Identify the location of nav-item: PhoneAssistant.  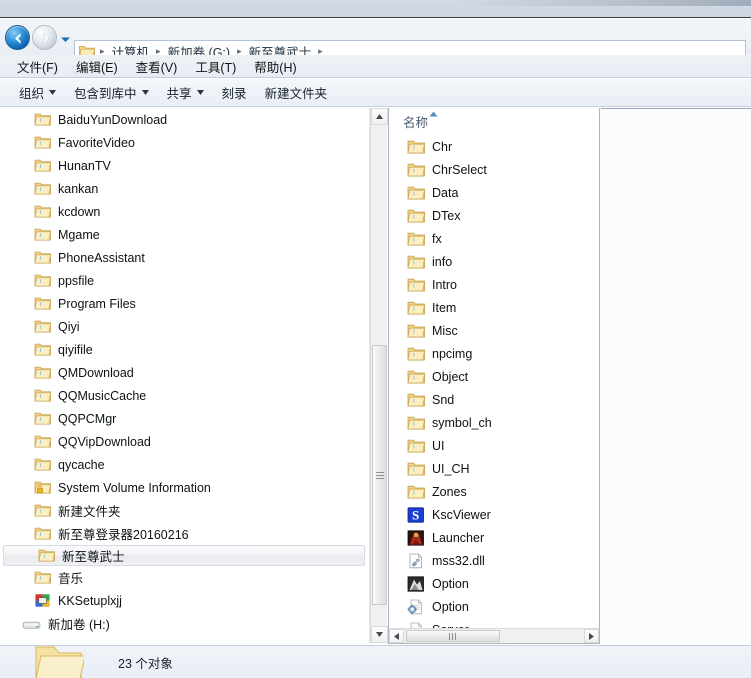
(184, 257).